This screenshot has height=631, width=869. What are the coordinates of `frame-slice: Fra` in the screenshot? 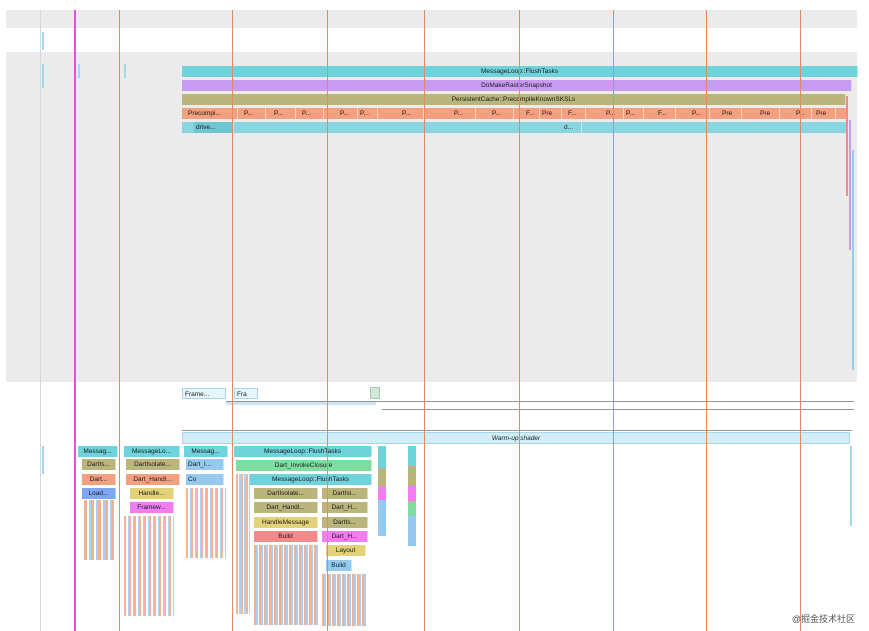 It's located at (246, 393).